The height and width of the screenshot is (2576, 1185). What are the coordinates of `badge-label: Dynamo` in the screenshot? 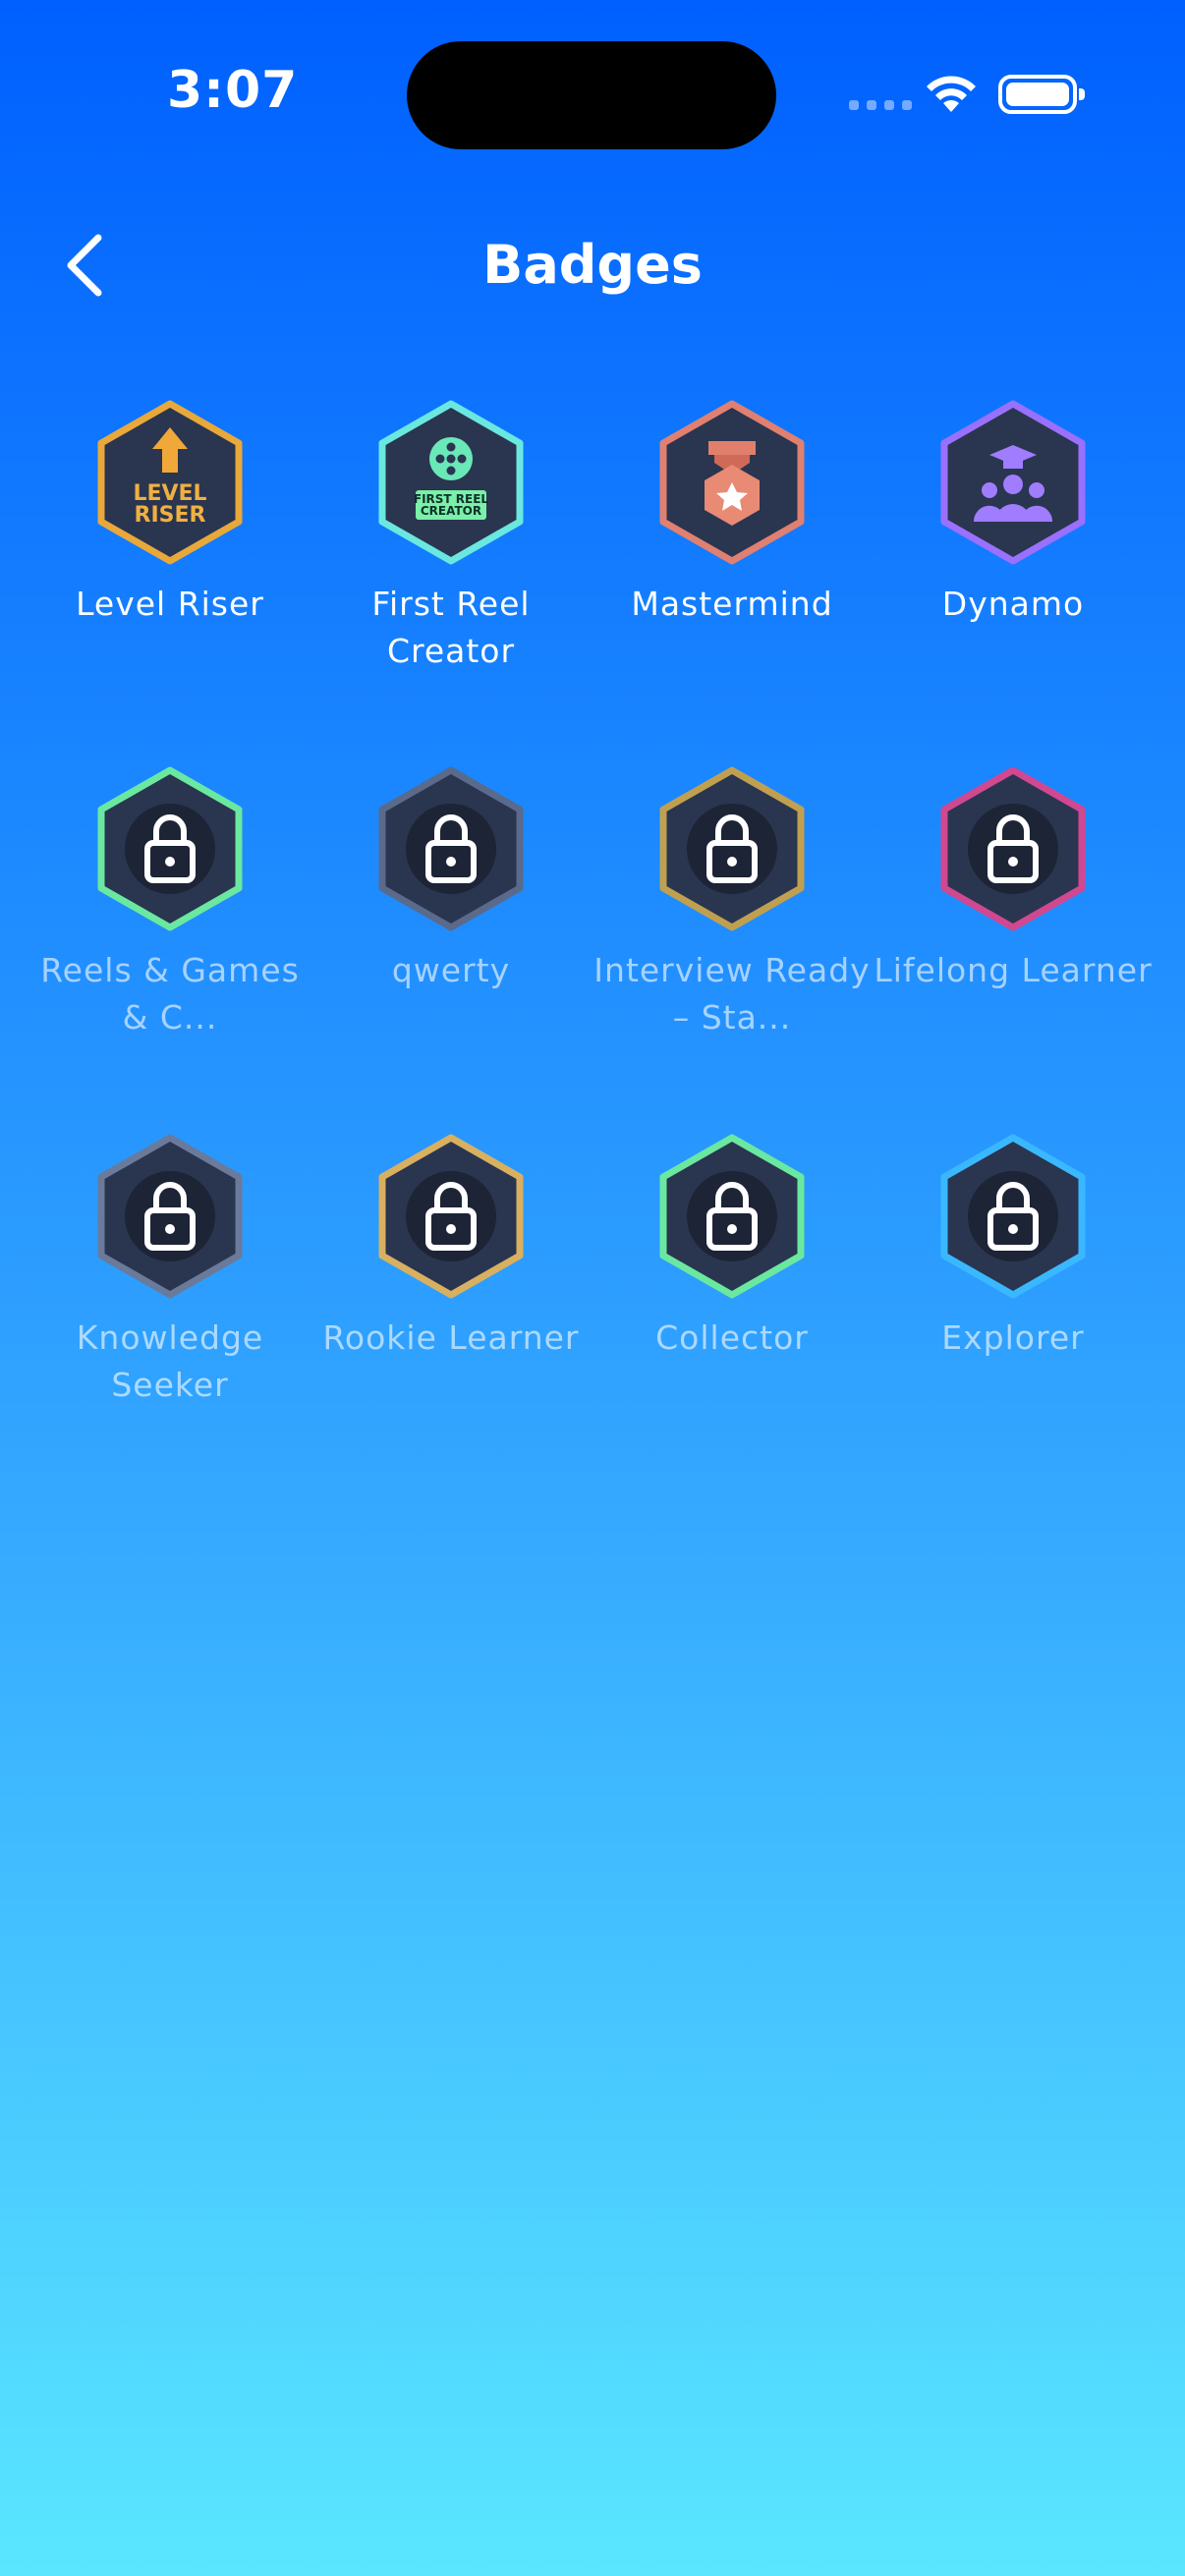 It's located at (1013, 604).